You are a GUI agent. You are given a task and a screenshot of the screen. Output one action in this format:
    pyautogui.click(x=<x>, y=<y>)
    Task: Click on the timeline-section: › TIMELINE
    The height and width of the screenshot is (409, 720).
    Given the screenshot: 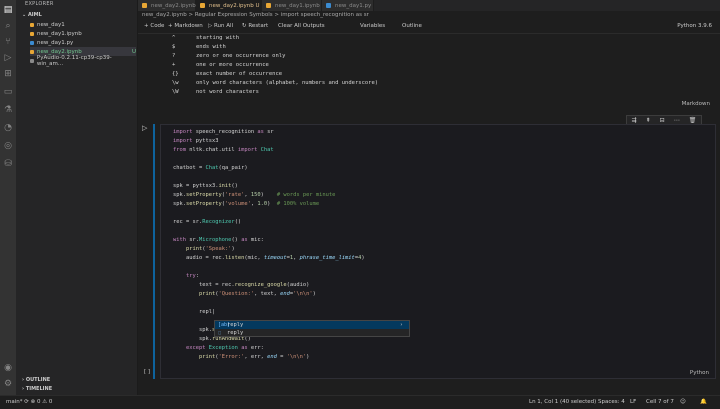 What is the action you would take?
    pyautogui.click(x=37, y=389)
    